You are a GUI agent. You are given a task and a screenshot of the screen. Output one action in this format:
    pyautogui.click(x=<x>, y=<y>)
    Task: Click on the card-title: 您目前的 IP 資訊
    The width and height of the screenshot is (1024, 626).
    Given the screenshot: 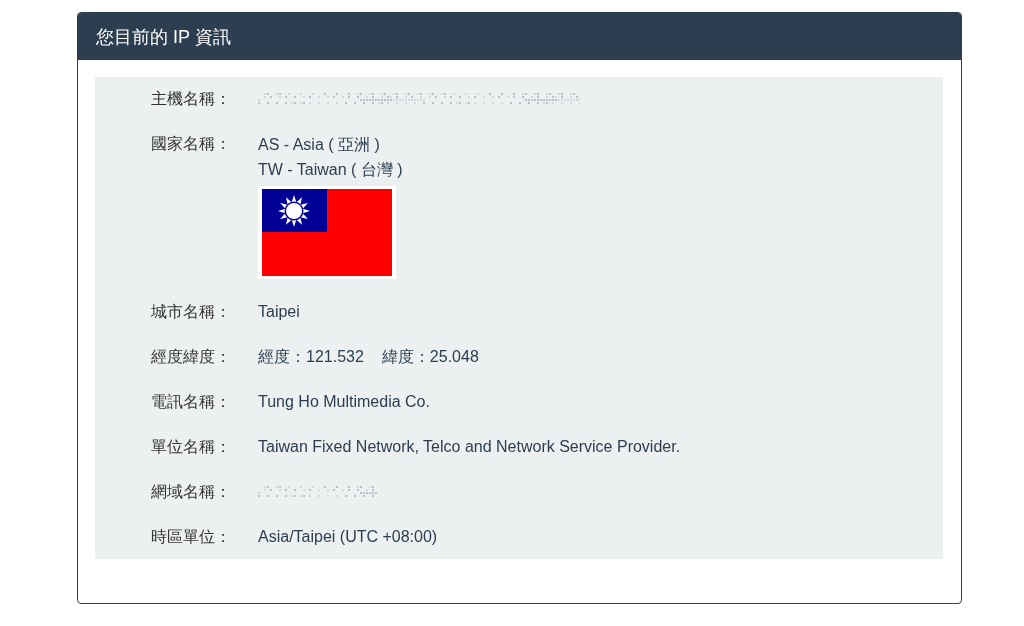 What is the action you would take?
    pyautogui.click(x=163, y=37)
    